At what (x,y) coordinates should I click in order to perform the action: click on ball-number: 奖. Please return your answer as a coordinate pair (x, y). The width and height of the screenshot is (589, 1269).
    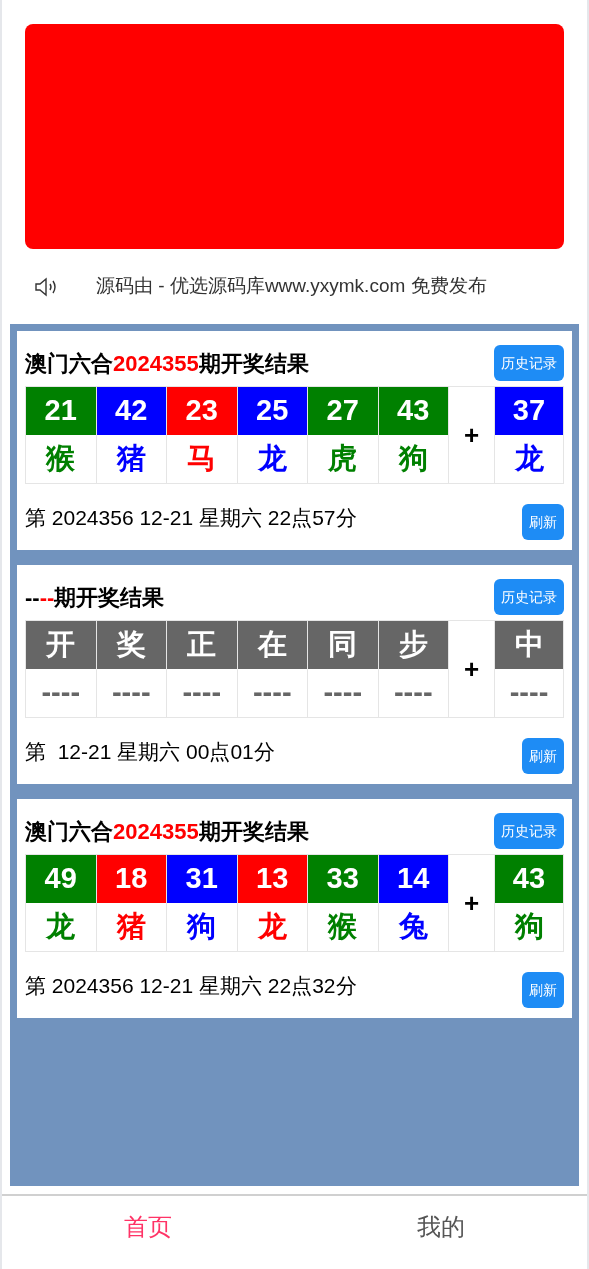
    Looking at the image, I should click on (131, 645).